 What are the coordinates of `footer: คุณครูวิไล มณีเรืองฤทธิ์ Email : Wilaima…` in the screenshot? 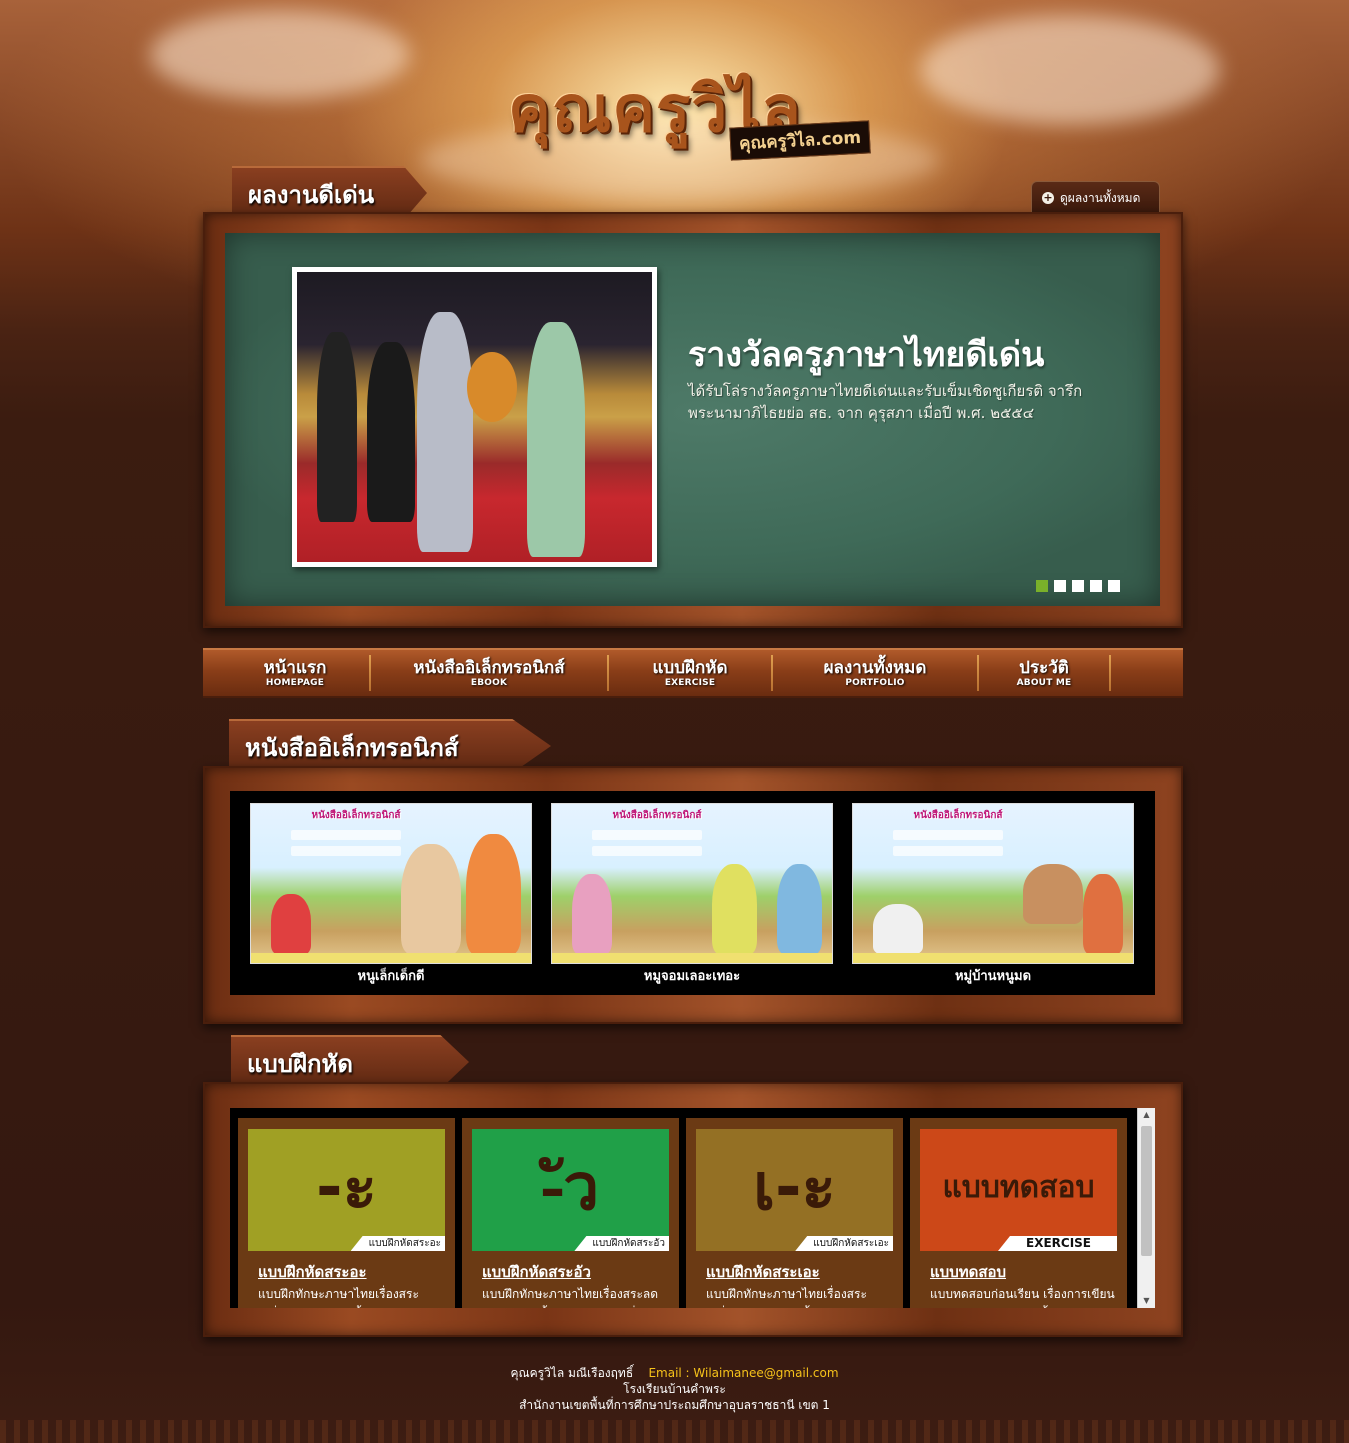 It's located at (674, 1389).